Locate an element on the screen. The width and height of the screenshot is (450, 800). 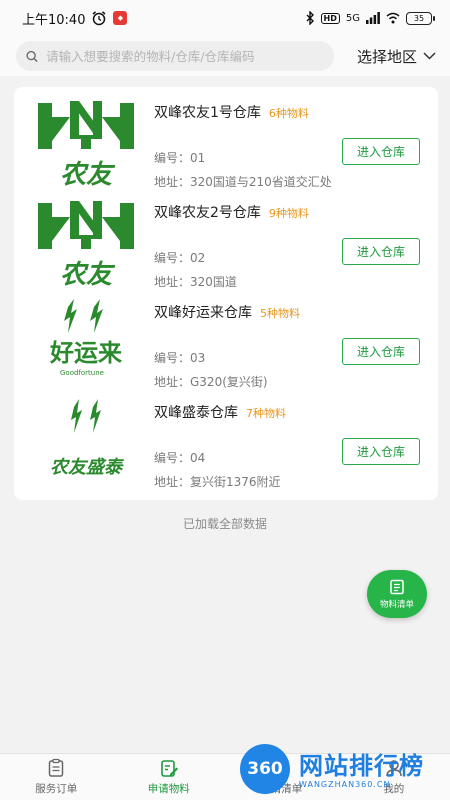
all-loaded-text: 已加载全部数据 is located at coordinates (224, 524).